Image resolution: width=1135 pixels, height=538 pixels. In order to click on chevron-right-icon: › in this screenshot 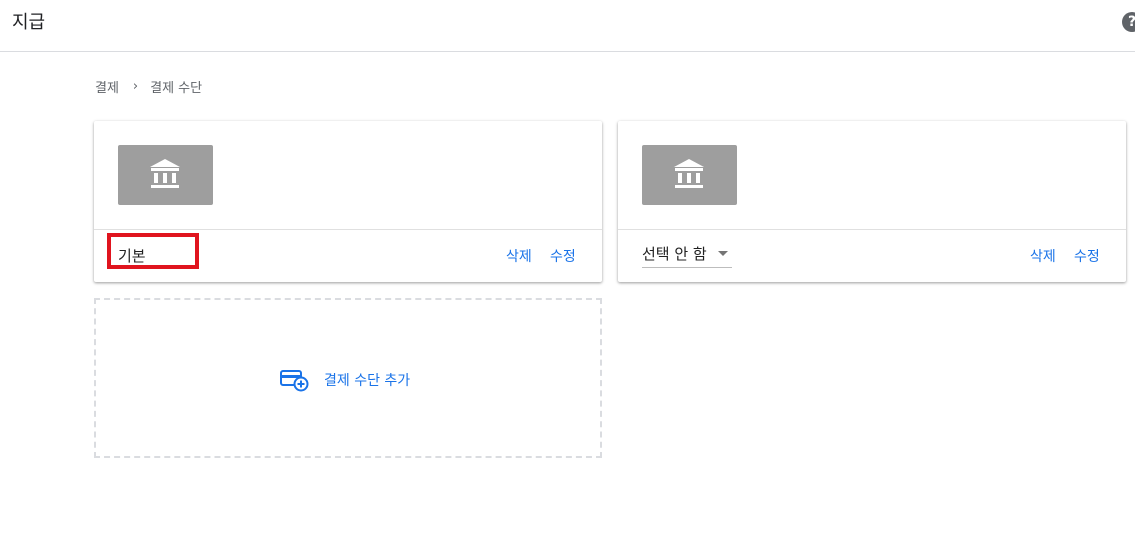, I will do `click(135, 86)`.